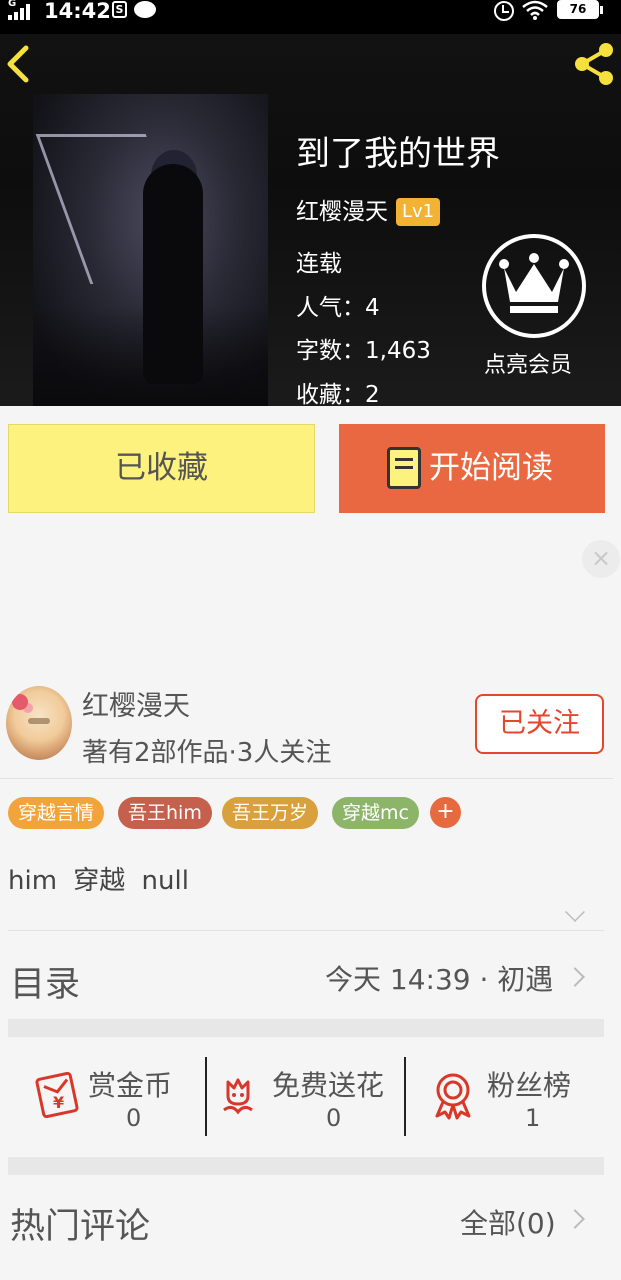  What do you see at coordinates (45, 981) in the screenshot?
I see `catalog-title: 目录` at bounding box center [45, 981].